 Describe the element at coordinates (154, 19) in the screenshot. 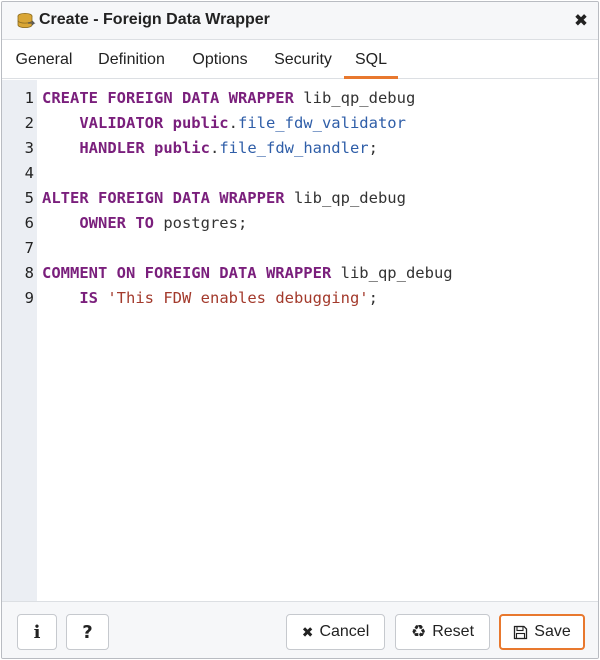

I see `dialog-title: Create - Foreign Data Wrapper` at that location.